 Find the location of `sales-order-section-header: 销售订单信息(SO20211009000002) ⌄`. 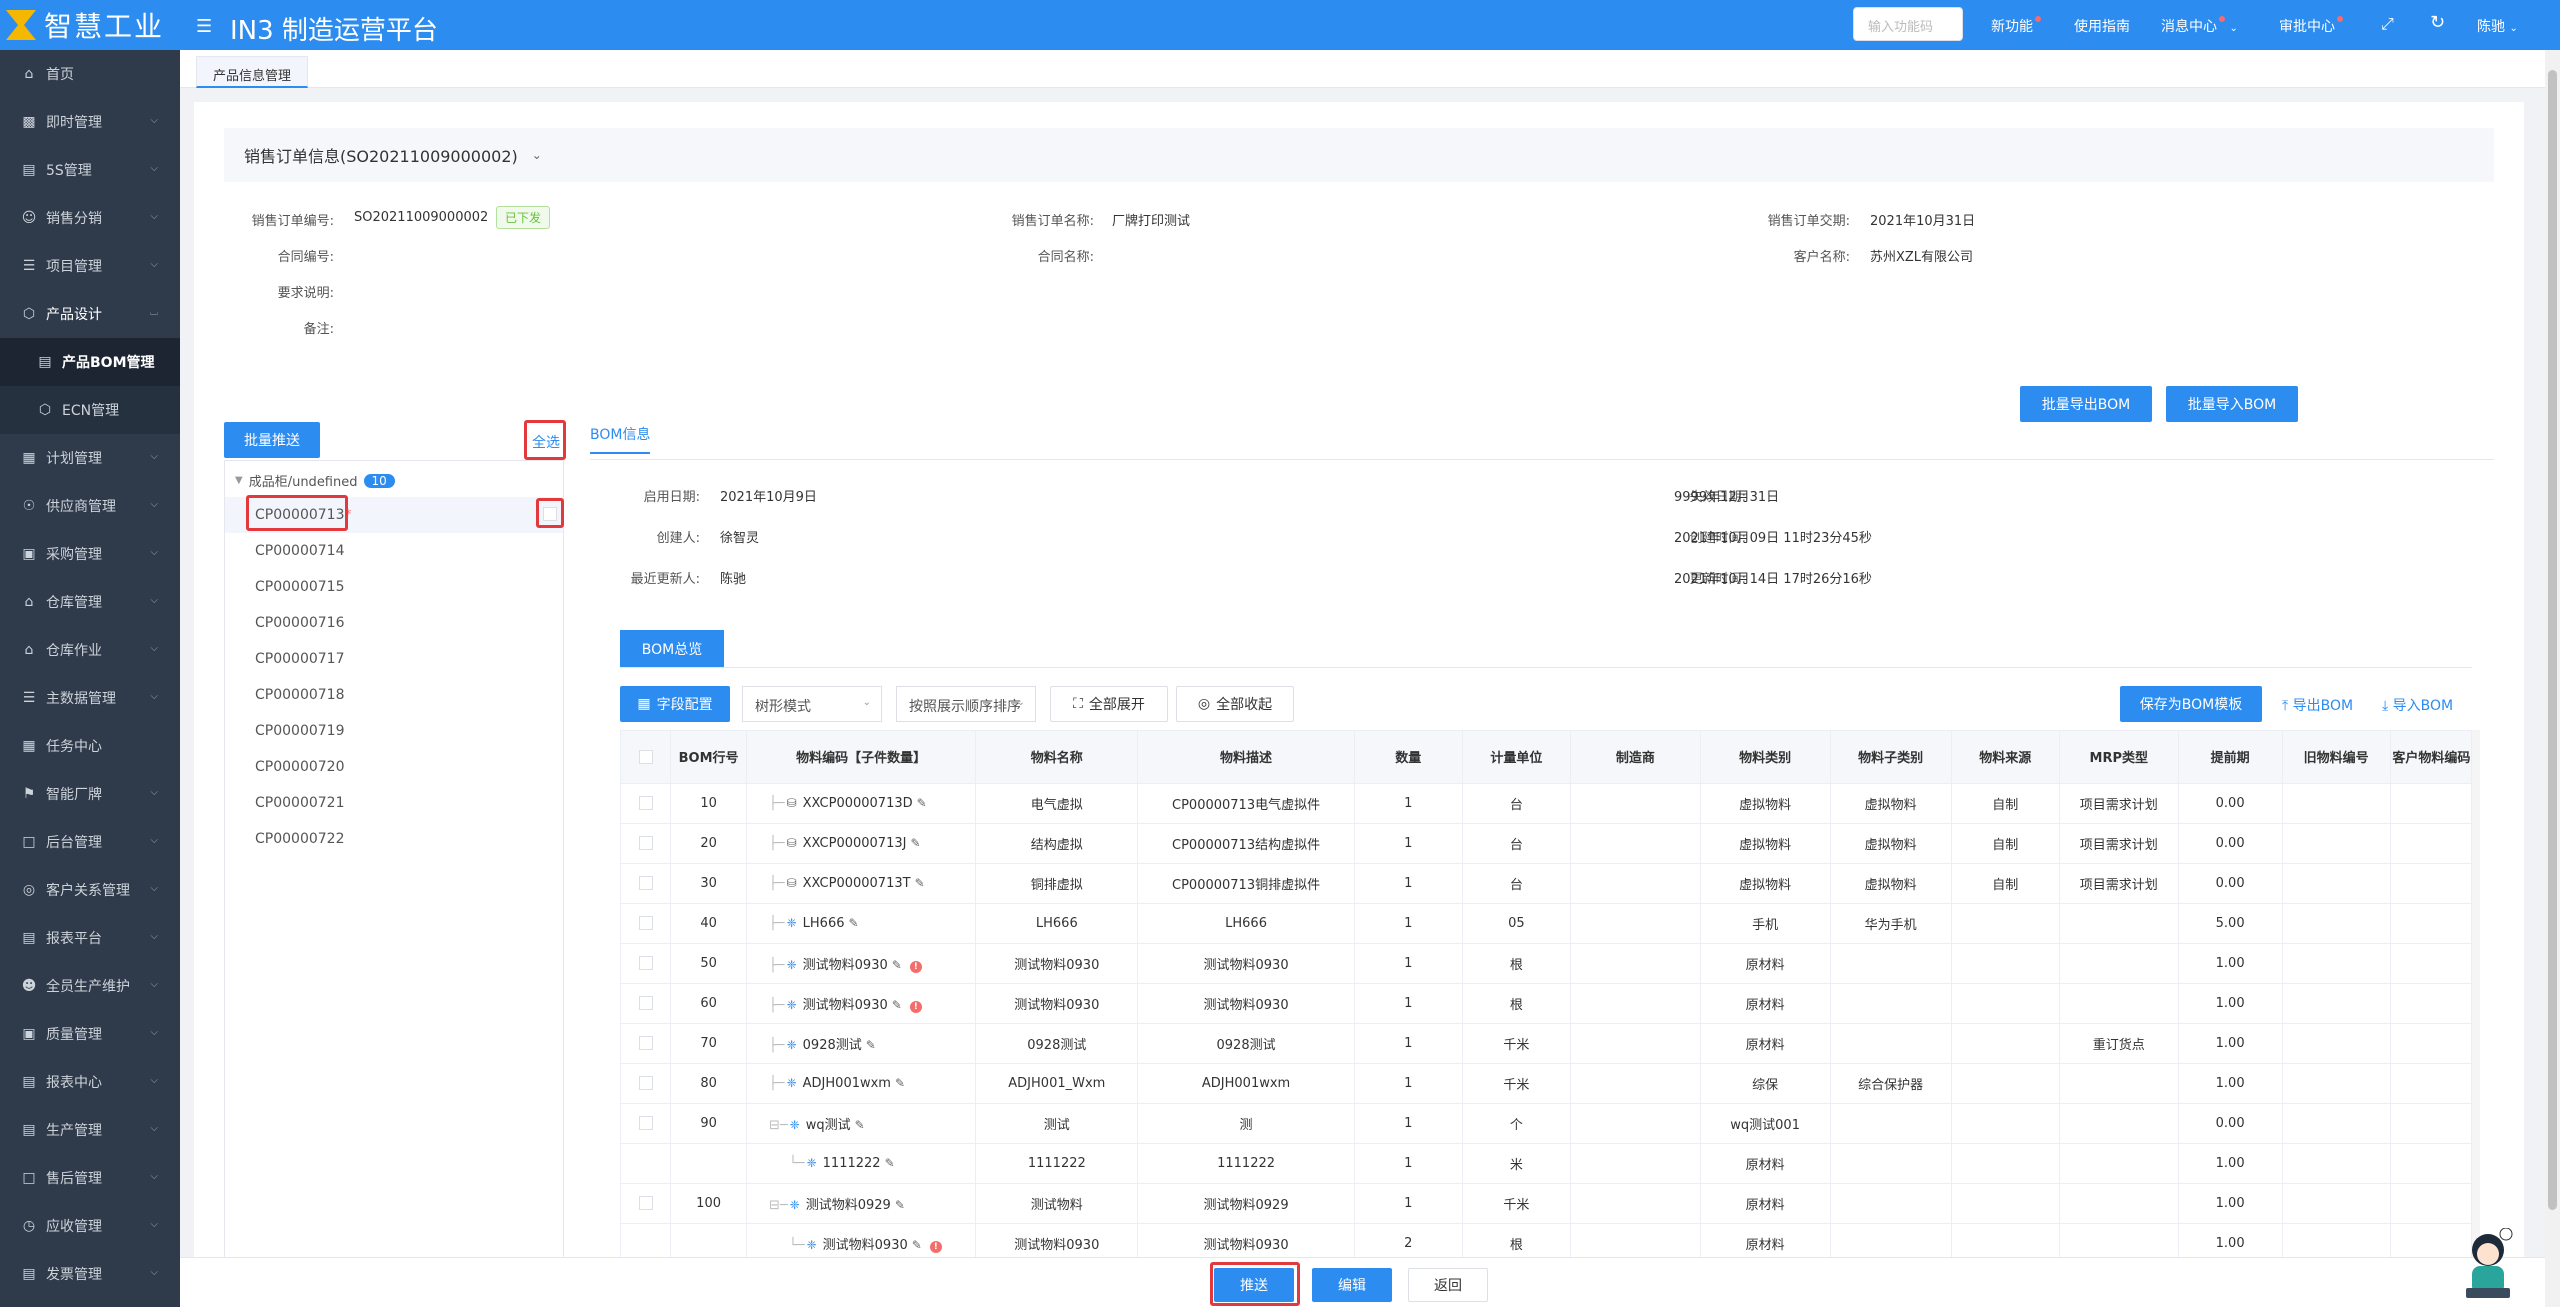

sales-order-section-header: 销售订单信息(SO20211009000002) ⌄ is located at coordinates (1359, 155).